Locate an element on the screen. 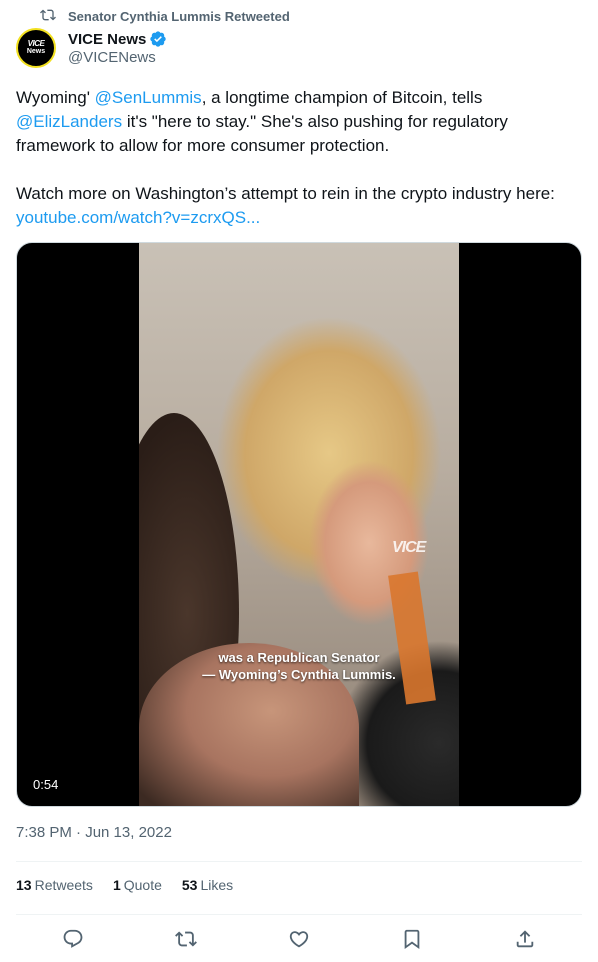  retweet-button is located at coordinates (185, 939).